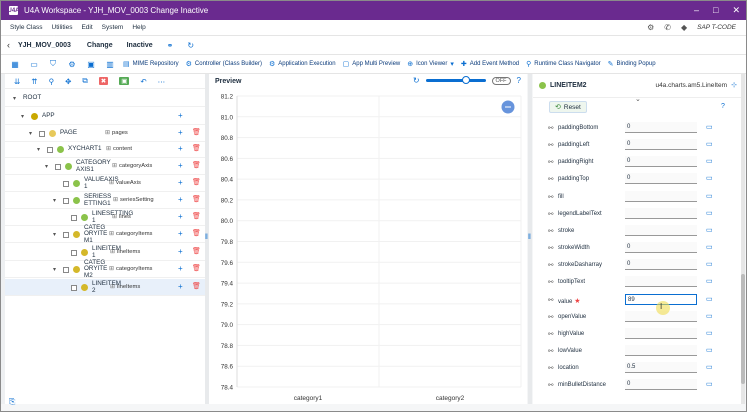 This screenshot has width=747, height=412. What do you see at coordinates (15, 64) in the screenshot?
I see `layout-icon: ▦` at bounding box center [15, 64].